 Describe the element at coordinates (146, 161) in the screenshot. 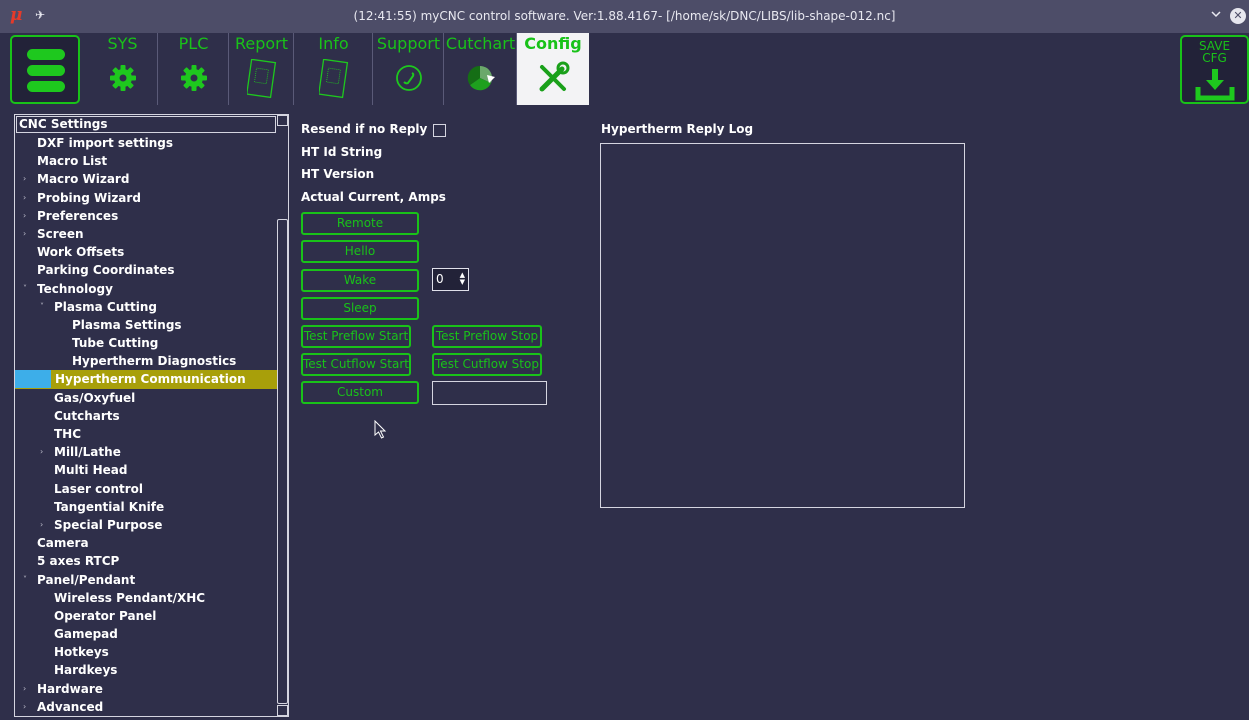

I see `tree-item: Macro List` at that location.